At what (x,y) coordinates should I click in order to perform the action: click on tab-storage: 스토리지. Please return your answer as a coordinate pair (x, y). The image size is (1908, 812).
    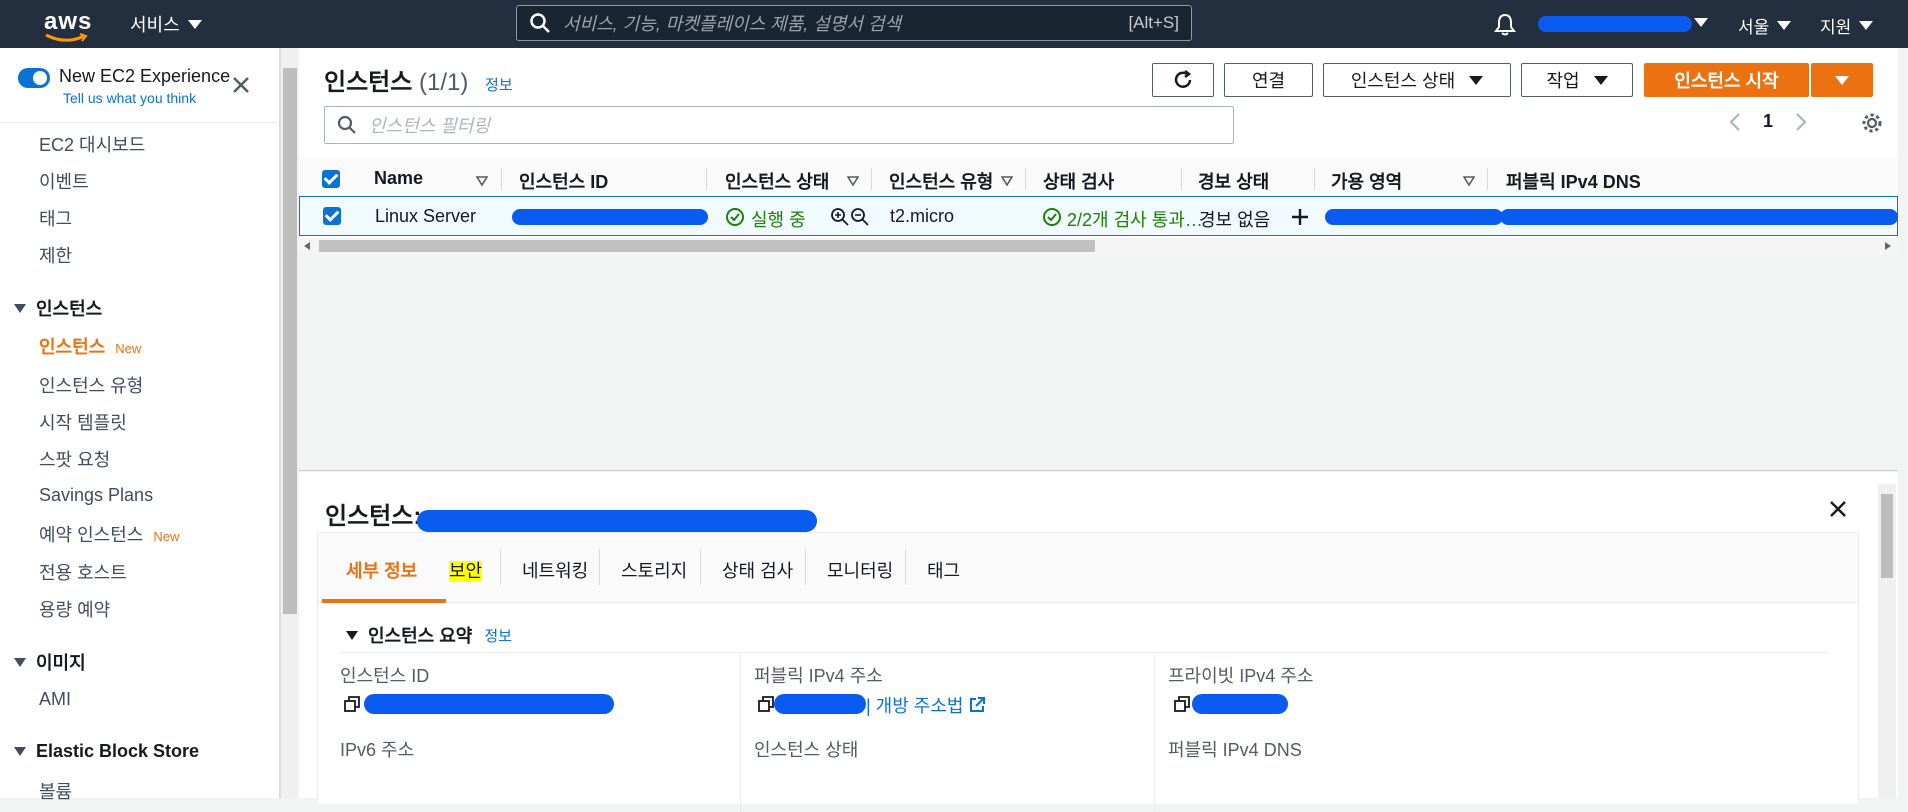
    Looking at the image, I should click on (654, 570).